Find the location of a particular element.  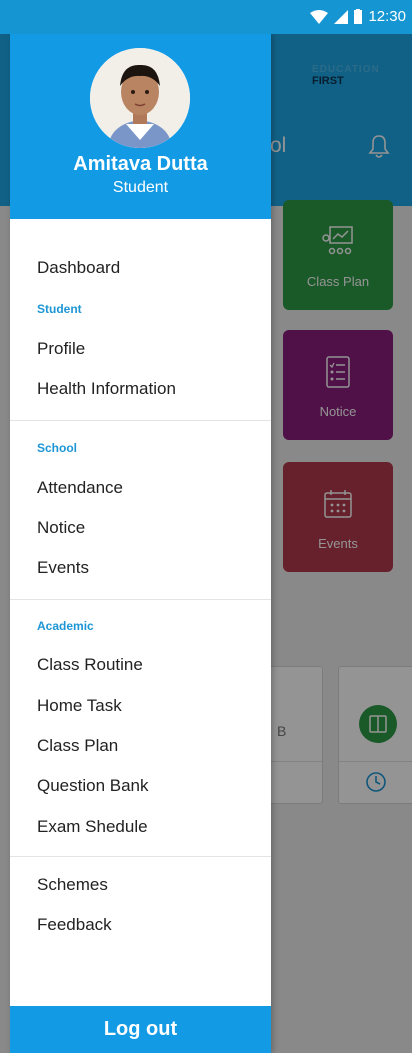

status-time: 12:30 is located at coordinates (387, 16).